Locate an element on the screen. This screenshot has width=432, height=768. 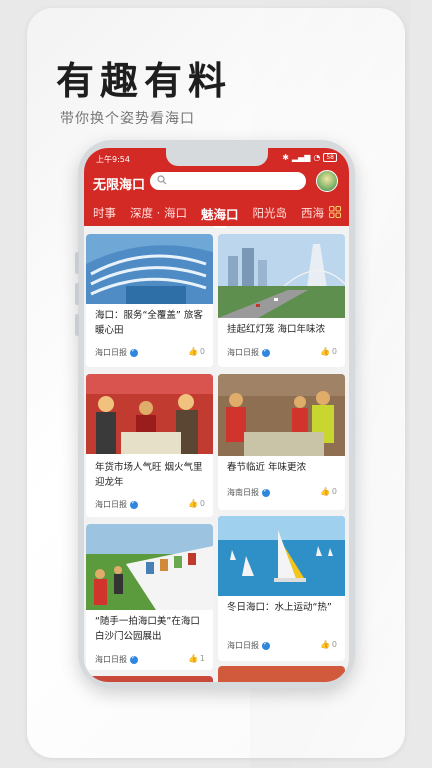
news-card: 冬日海口：水上运动“热” 海口日报 👍 0 is located at coordinates (281, 588).